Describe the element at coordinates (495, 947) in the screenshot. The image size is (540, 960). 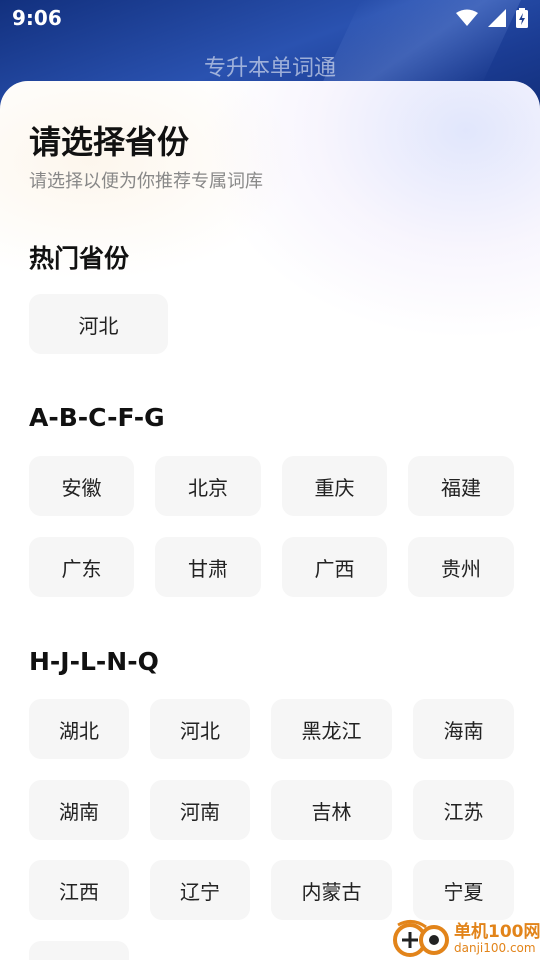
I see `watermark-en: danji100.com` at that location.